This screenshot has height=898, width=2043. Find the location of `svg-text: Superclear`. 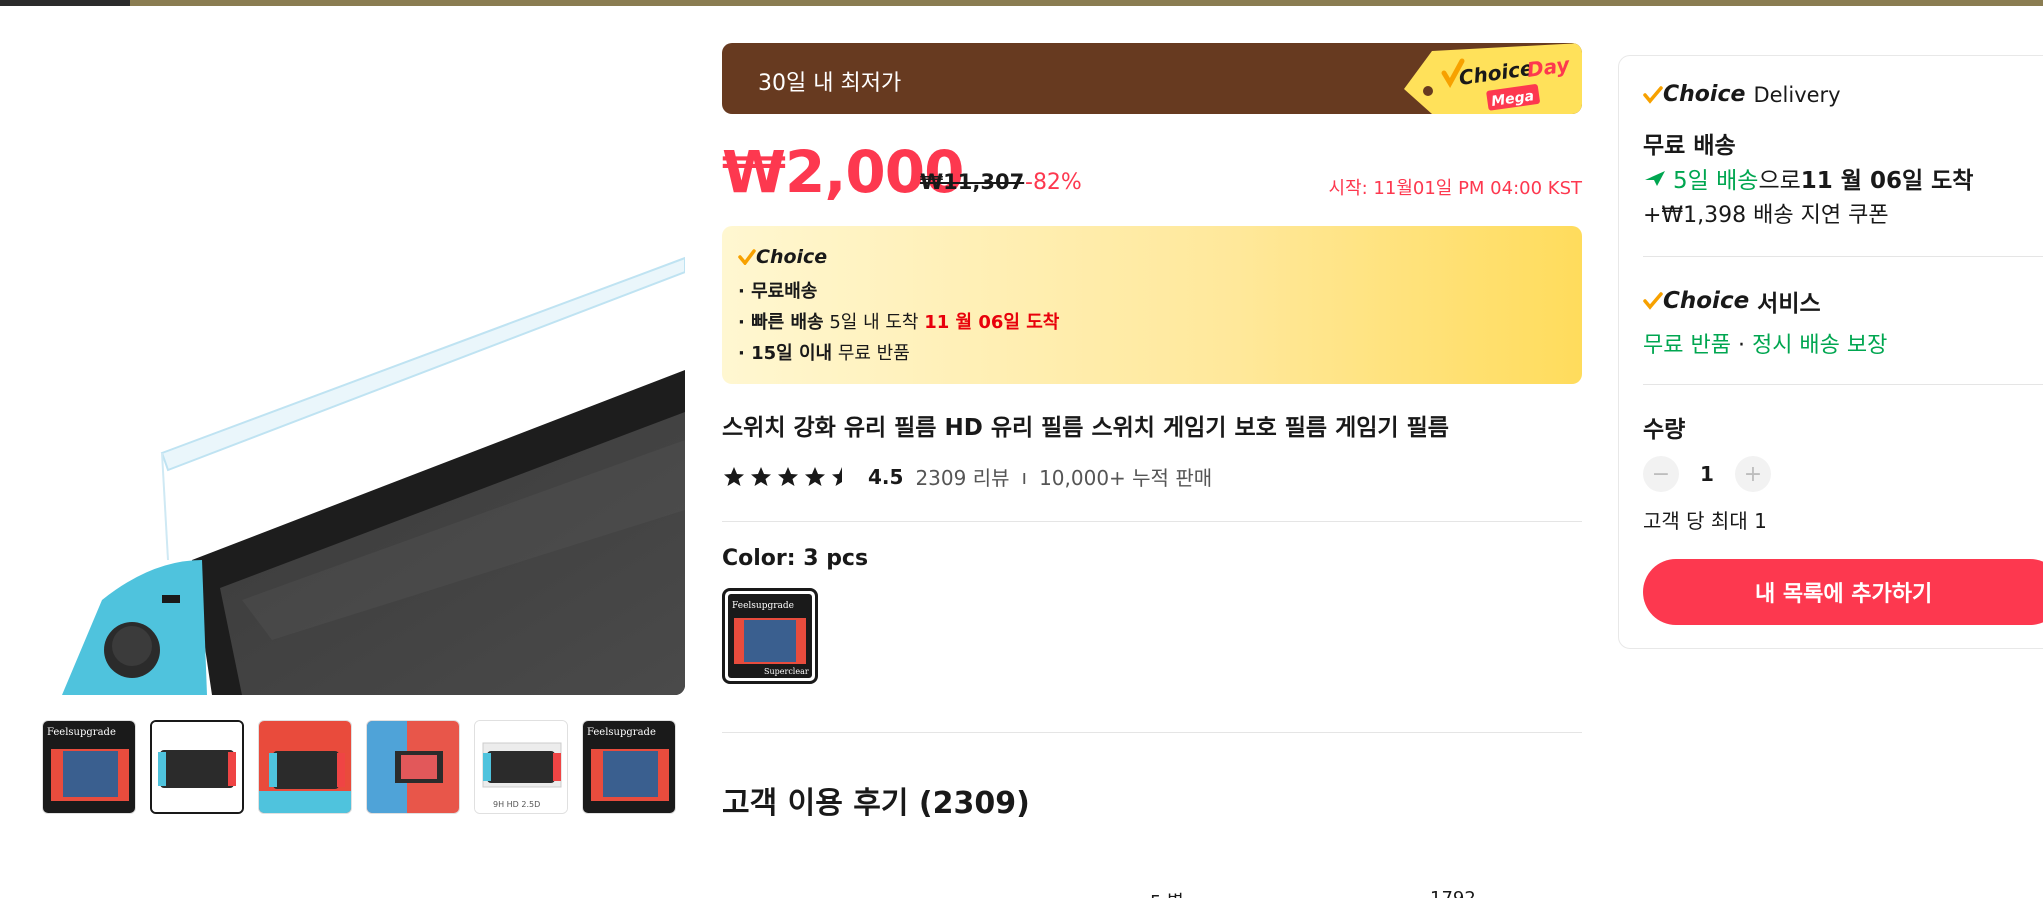

svg-text: Superclear is located at coordinates (786, 671).